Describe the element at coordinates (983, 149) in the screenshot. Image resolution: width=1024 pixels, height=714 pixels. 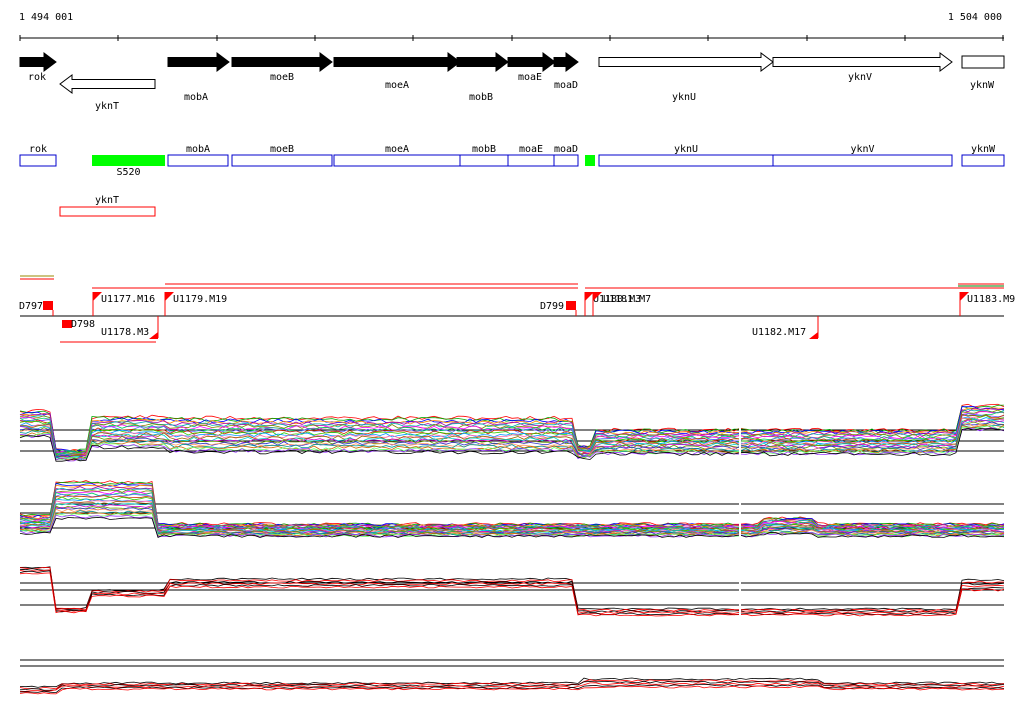
I see `annotation-label-yknW: yknW` at that location.